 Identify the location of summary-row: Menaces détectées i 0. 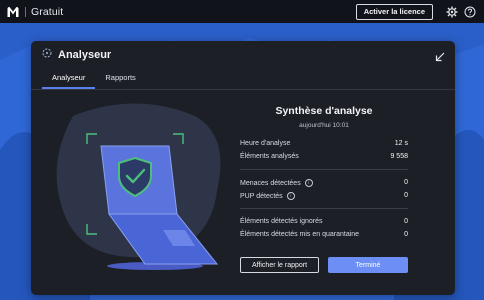
(324, 182).